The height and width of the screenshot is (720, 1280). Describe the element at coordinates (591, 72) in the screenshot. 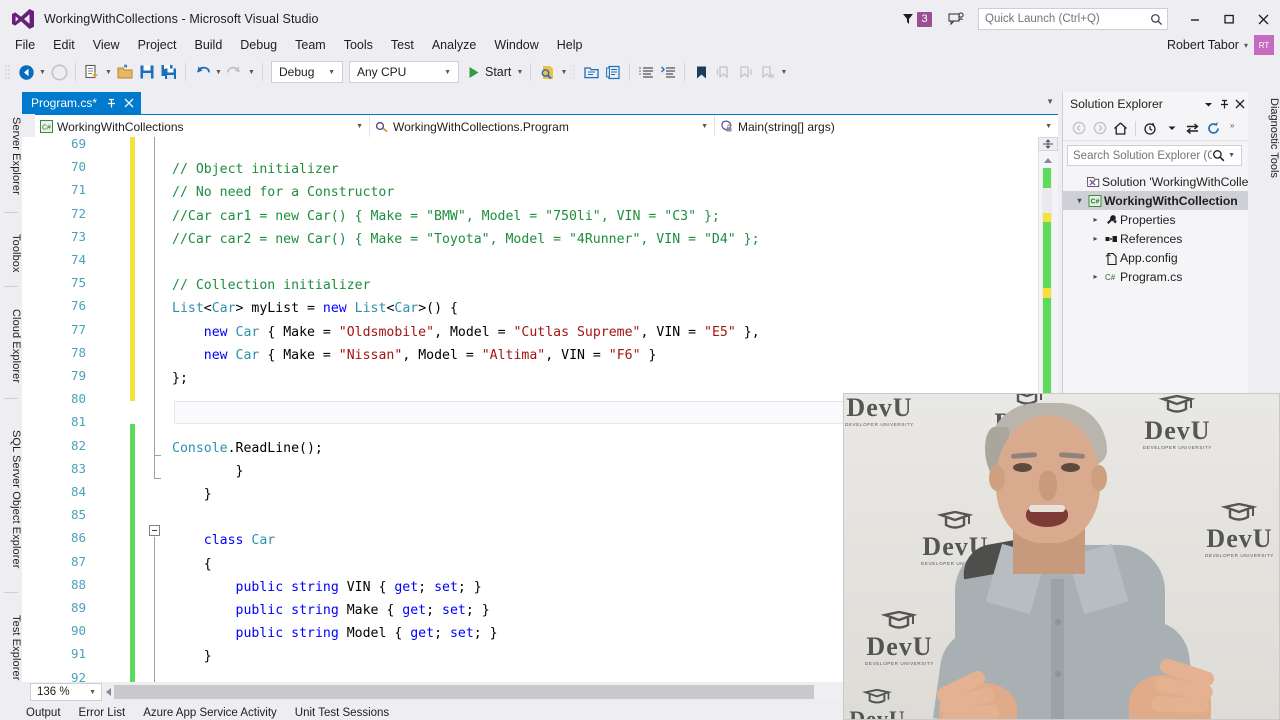

I see `solution-explorer-button` at that location.